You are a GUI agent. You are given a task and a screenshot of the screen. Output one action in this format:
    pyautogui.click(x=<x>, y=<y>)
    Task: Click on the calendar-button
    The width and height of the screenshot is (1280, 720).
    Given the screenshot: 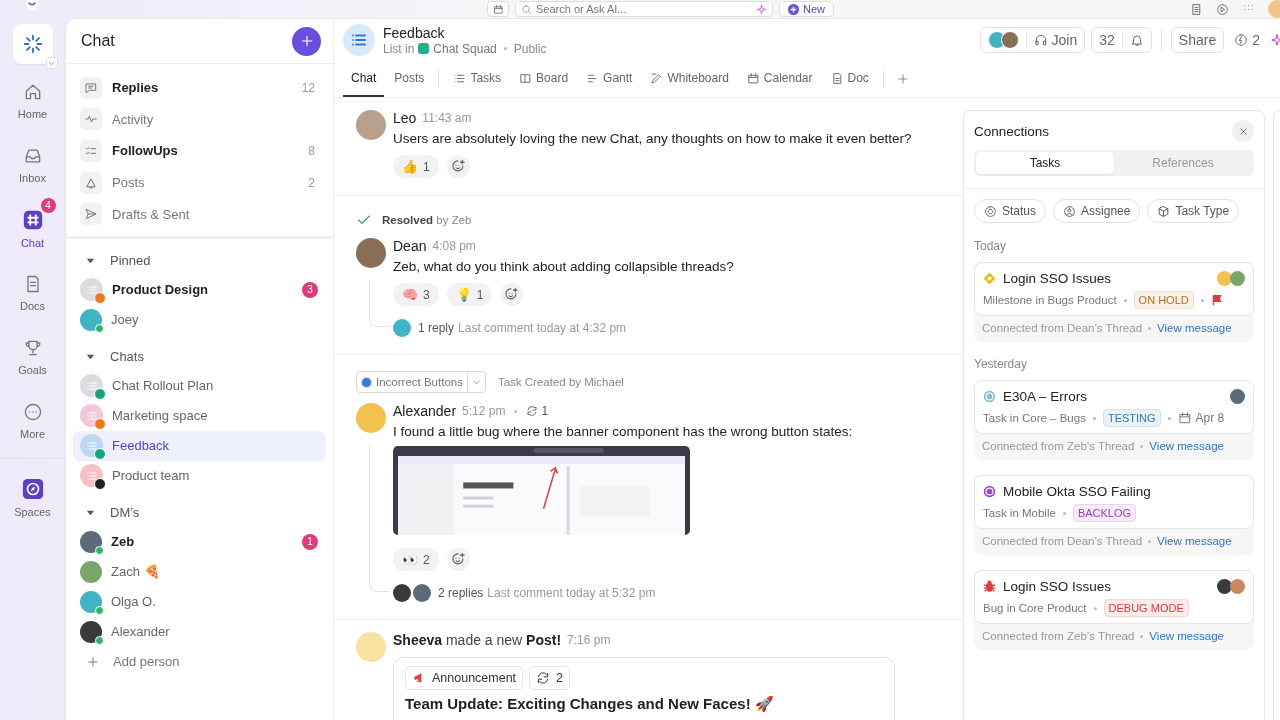 What is the action you would take?
    pyautogui.click(x=498, y=9)
    